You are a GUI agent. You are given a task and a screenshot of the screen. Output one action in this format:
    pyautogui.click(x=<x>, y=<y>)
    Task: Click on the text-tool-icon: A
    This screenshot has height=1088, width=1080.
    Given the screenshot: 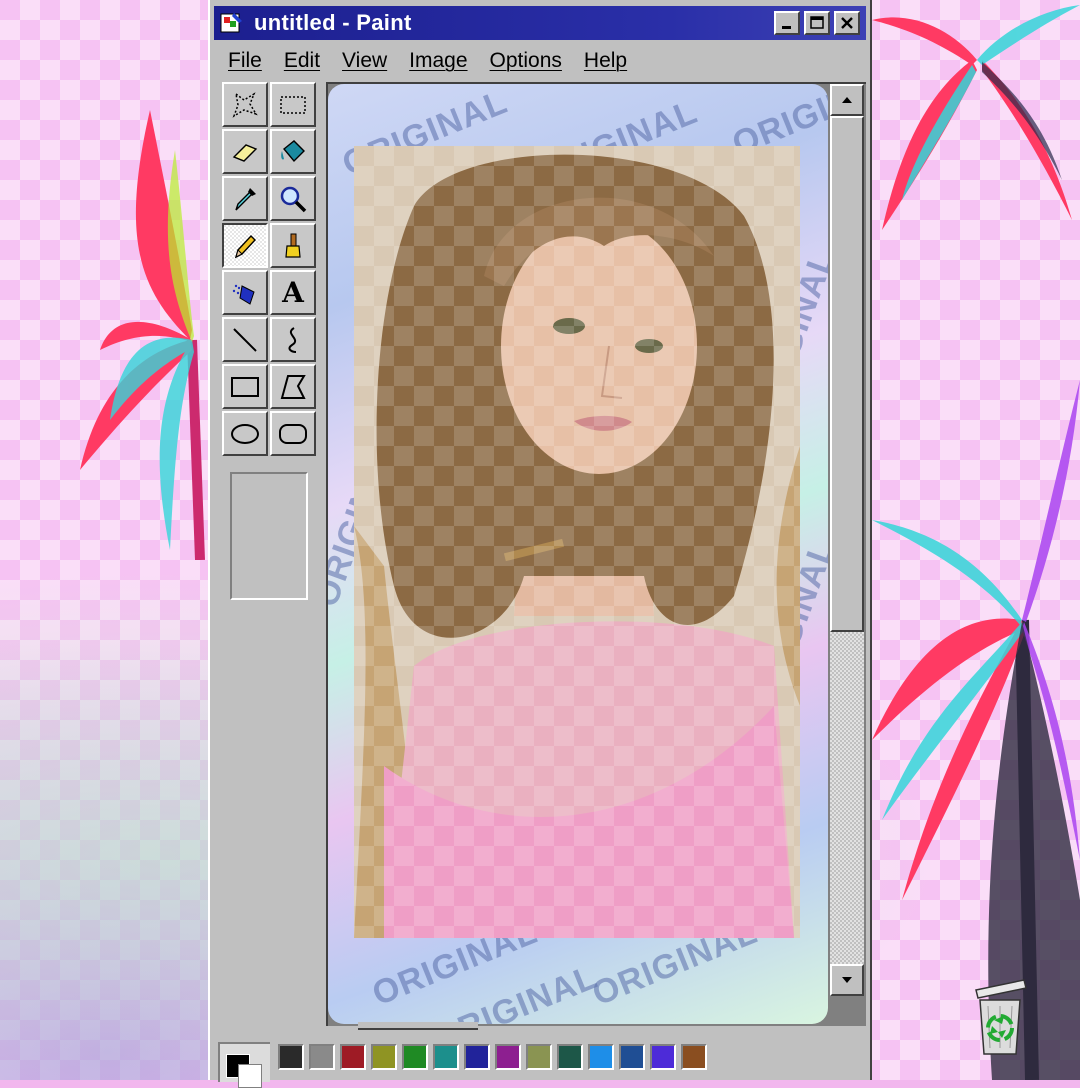 What is the action you would take?
    pyautogui.click(x=293, y=292)
    